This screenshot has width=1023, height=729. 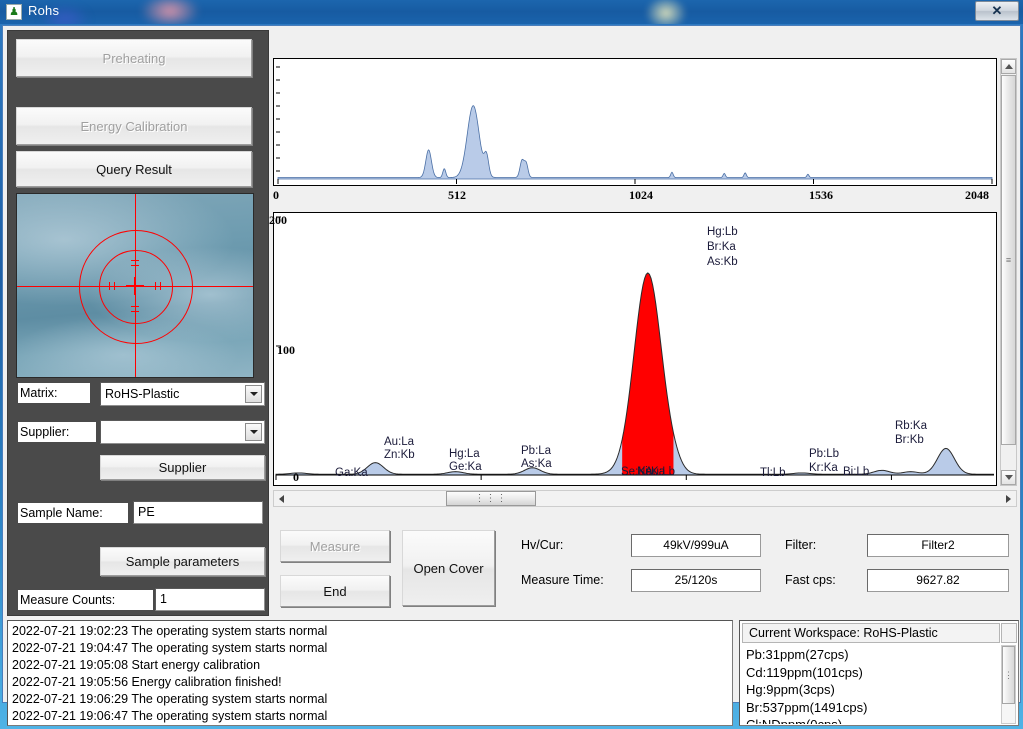 I want to click on chart-scroll-thumb: ≡, so click(x=1008, y=260).